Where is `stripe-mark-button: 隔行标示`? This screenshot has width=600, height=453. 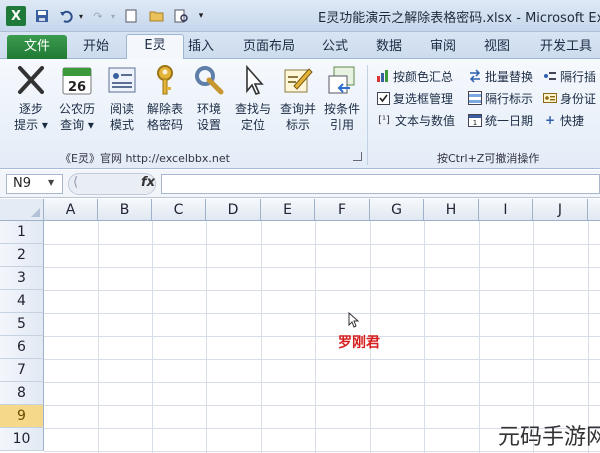
stripe-mark-button: 隔行标示 is located at coordinates (500, 98).